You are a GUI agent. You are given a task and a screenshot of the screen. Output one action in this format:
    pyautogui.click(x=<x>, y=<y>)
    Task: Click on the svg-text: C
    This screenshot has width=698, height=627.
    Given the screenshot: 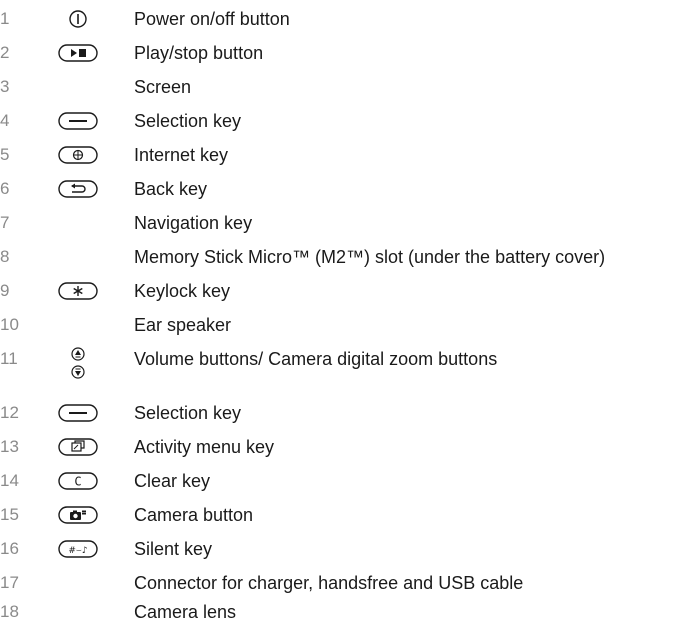 What is the action you would take?
    pyautogui.click(x=77, y=482)
    